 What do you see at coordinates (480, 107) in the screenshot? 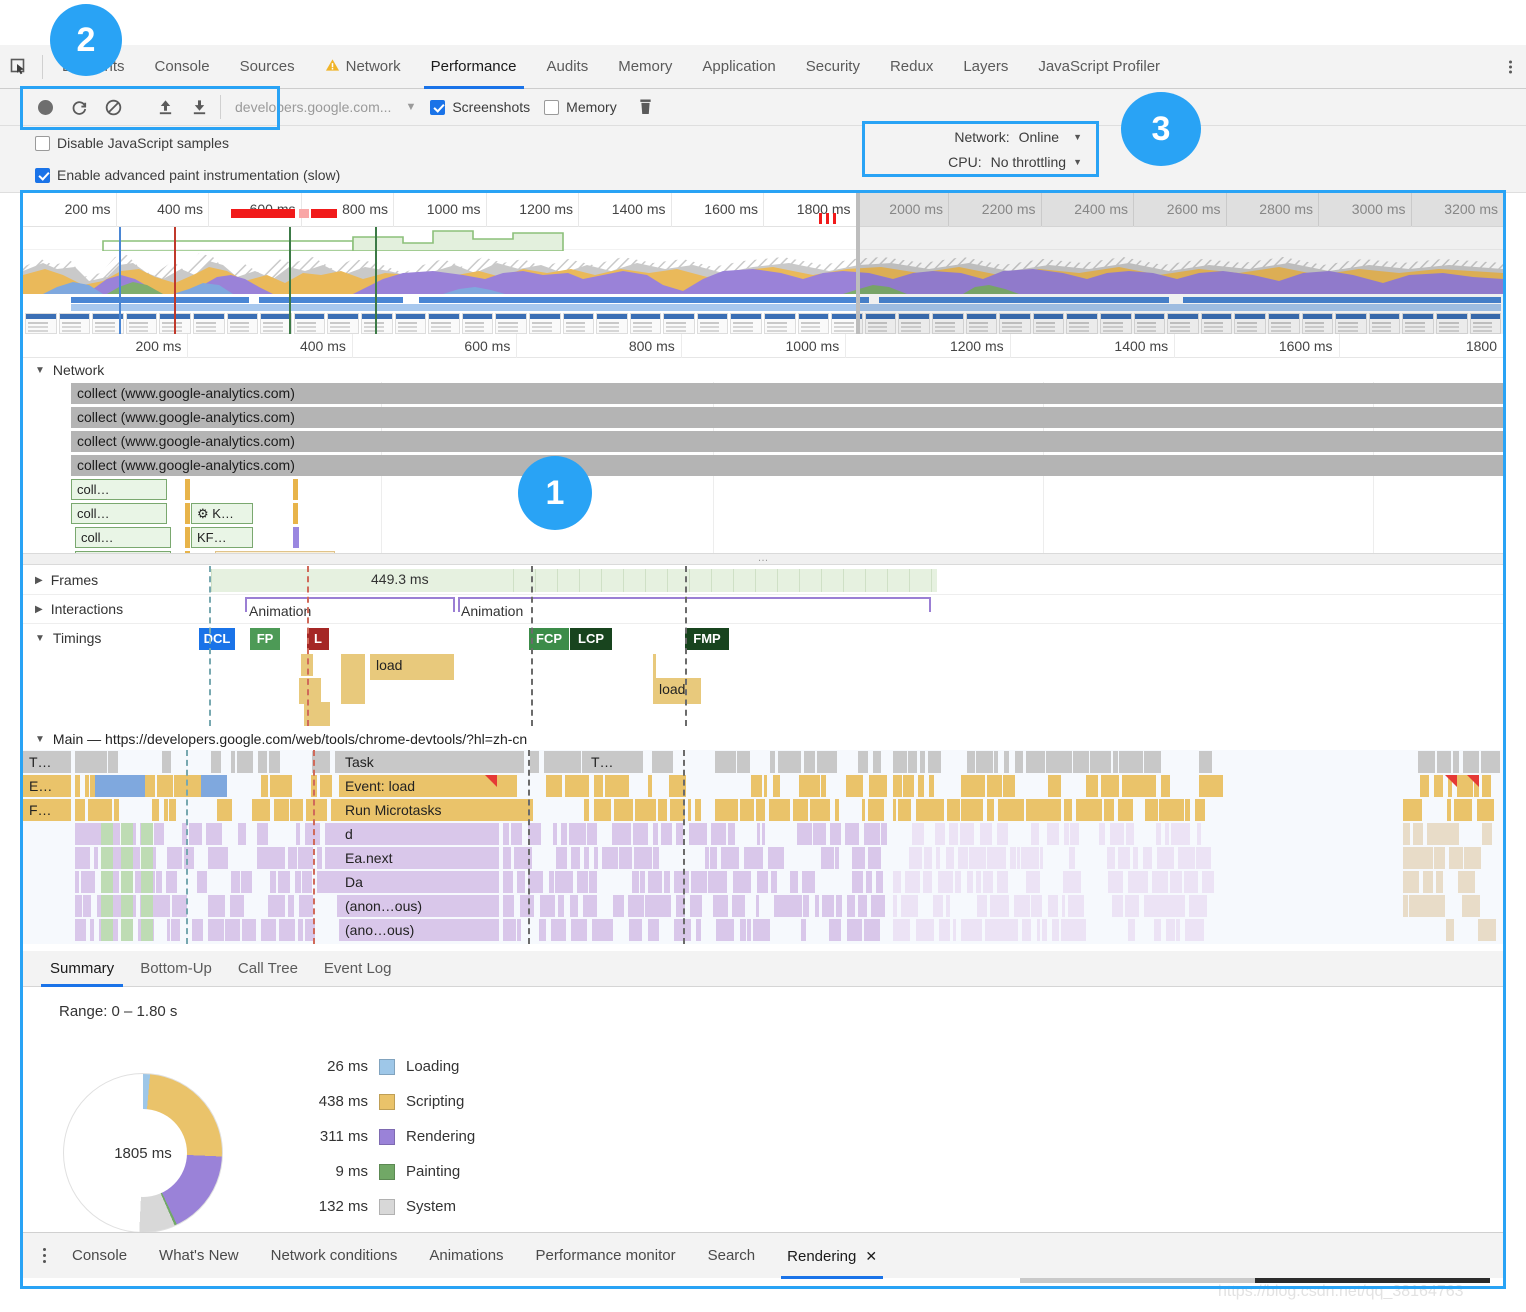
I see `screenshots-checkbox: Screenshots` at bounding box center [480, 107].